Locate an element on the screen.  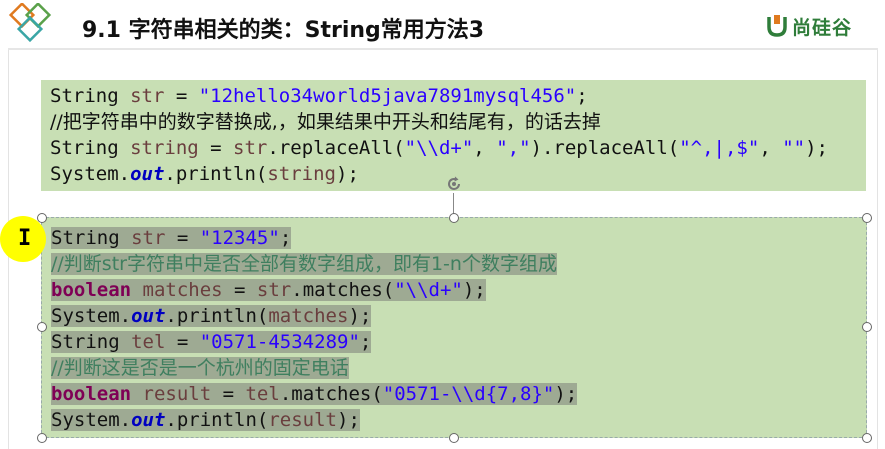
brand-logo: 尚硅谷 is located at coordinates (809, 26).